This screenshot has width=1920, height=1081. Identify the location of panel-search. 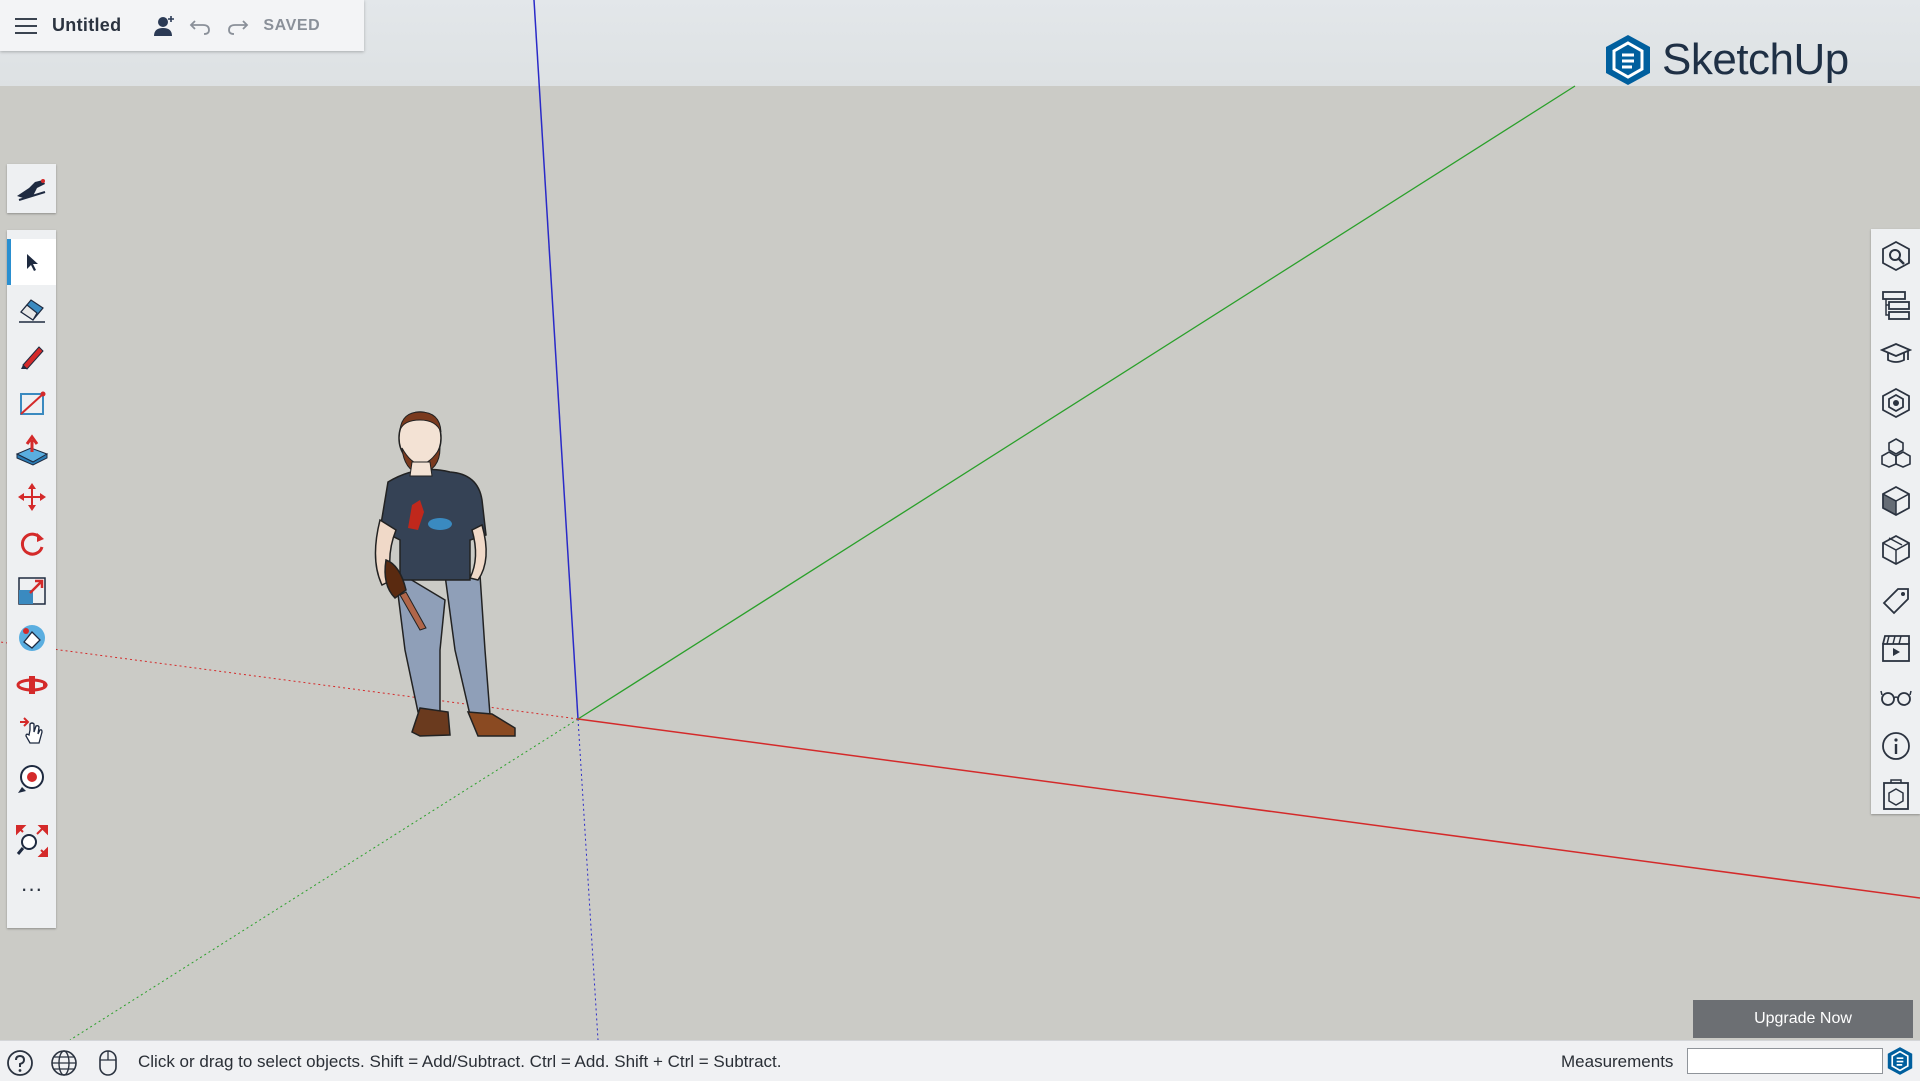
(1895, 256).